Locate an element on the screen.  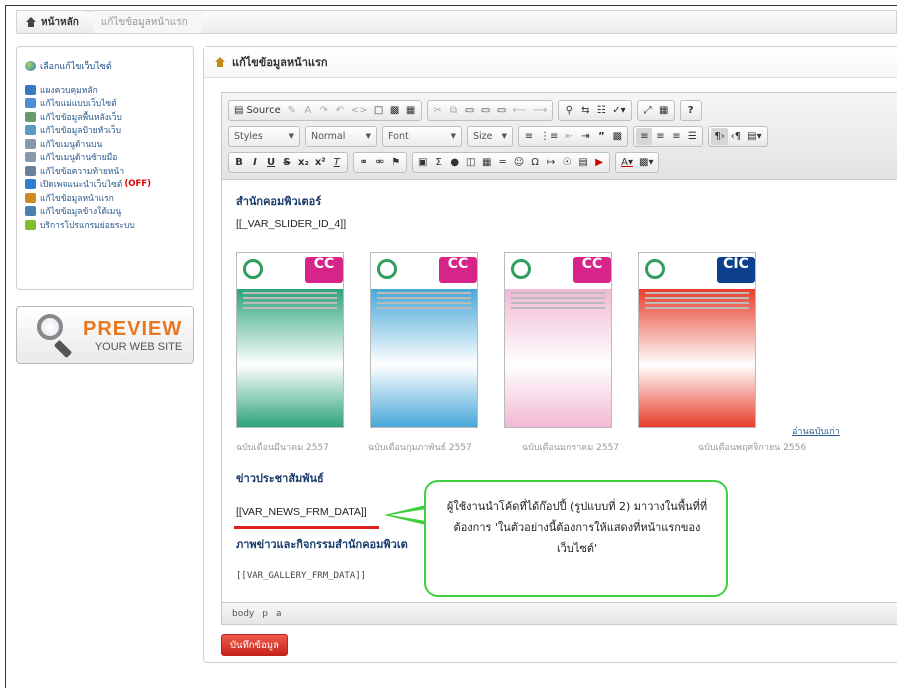
justify-icon: ☰ is located at coordinates (692, 136).